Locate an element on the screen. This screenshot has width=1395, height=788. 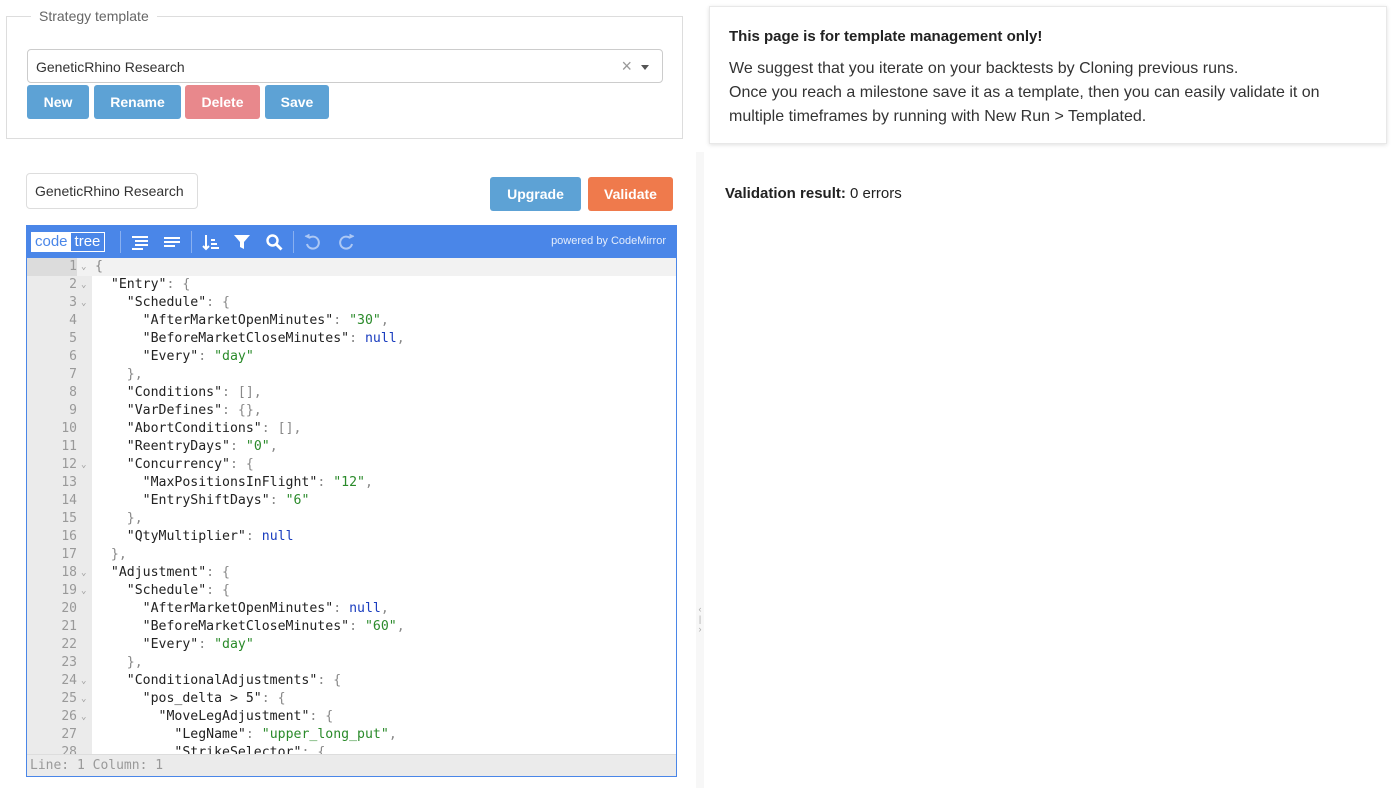
validation-result: Validation result: 0 errors is located at coordinates (813, 193).